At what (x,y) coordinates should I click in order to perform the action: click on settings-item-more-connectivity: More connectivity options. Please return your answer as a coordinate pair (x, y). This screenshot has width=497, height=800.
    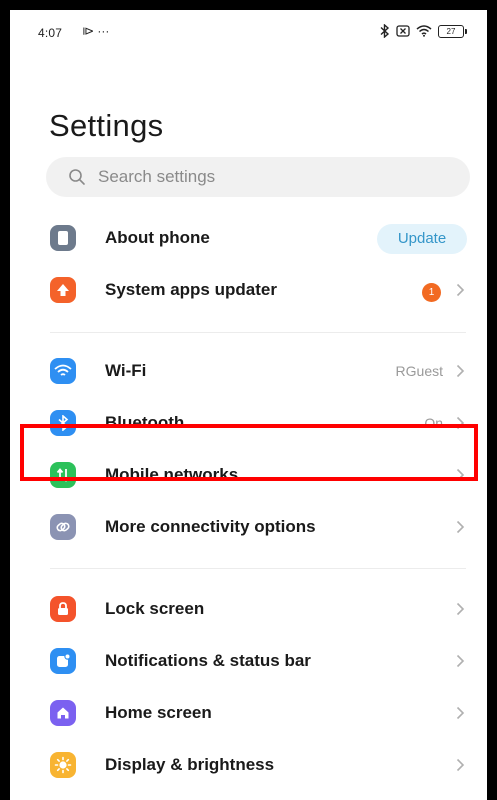
    Looking at the image, I should click on (248, 527).